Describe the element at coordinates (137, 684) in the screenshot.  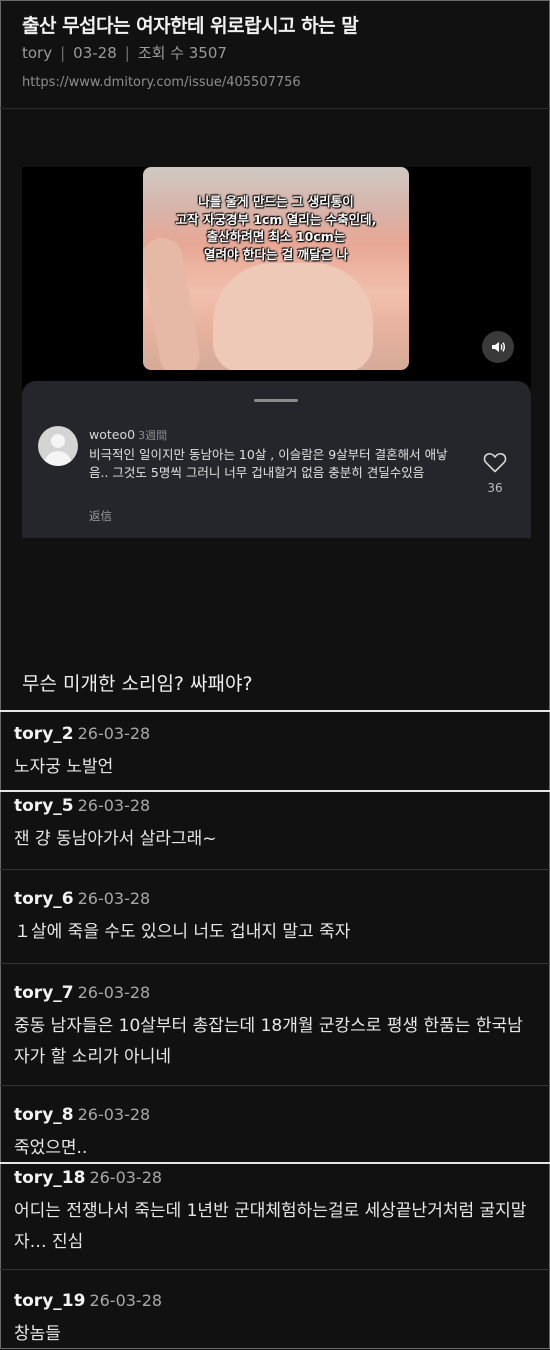
I see `post-body-text: 무슨 미개한 소리임? 싸패야?` at that location.